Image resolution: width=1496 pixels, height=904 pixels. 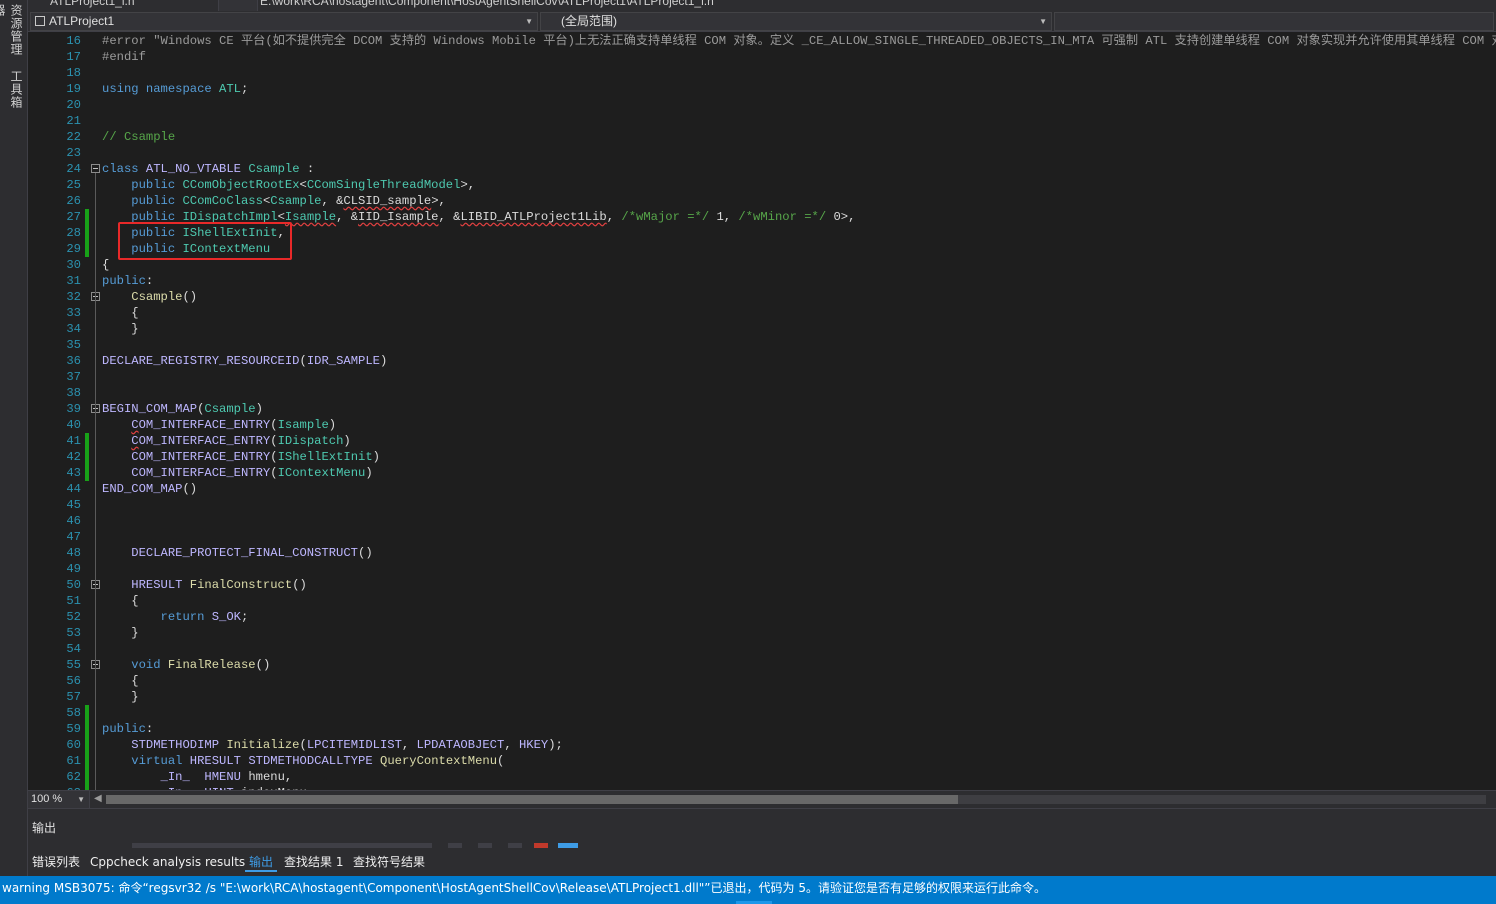 What do you see at coordinates (73, 745) in the screenshot?
I see `line-number: 60` at bounding box center [73, 745].